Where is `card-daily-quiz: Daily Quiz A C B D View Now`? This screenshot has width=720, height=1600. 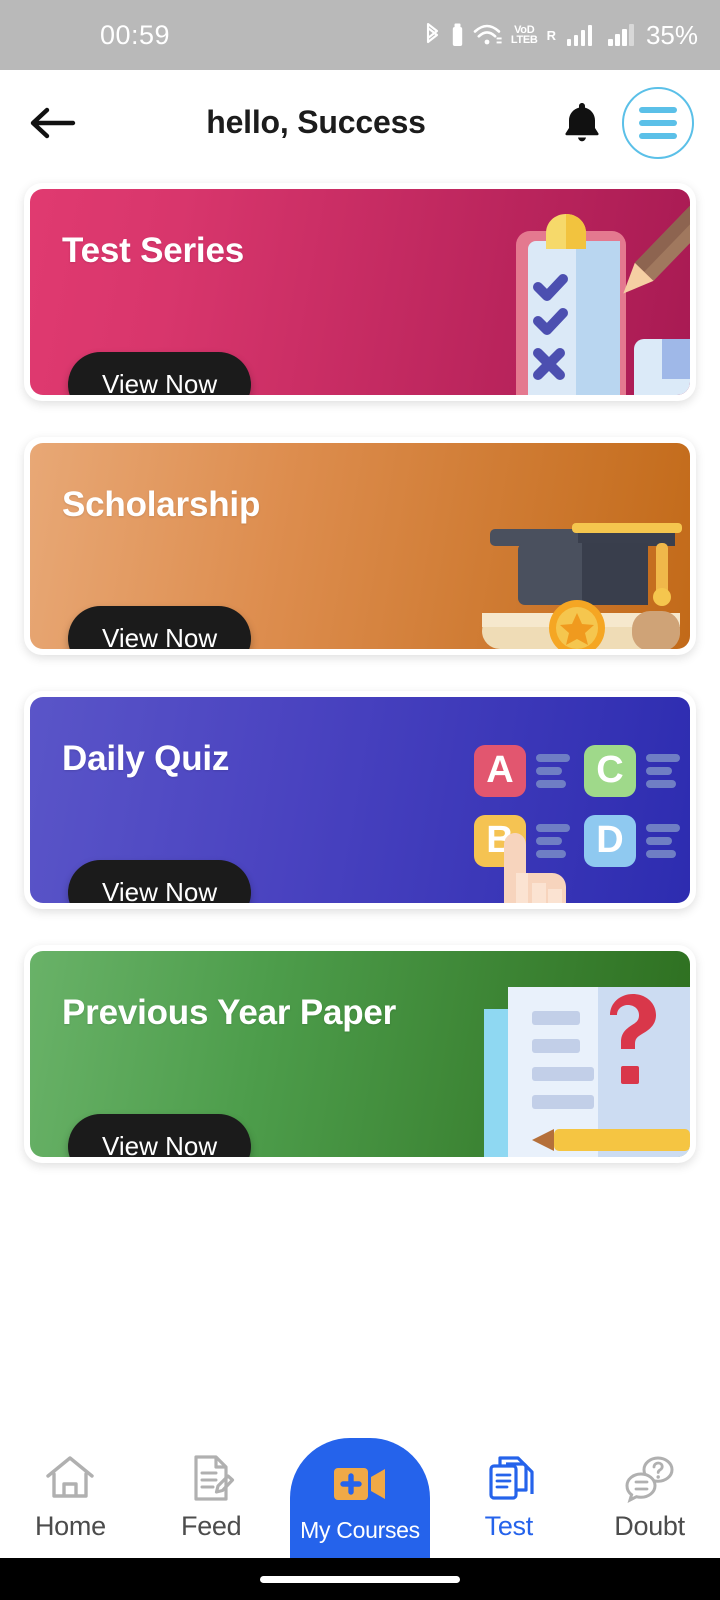
card-daily-quiz: Daily Quiz A C B D View Now is located at coordinates (360, 800).